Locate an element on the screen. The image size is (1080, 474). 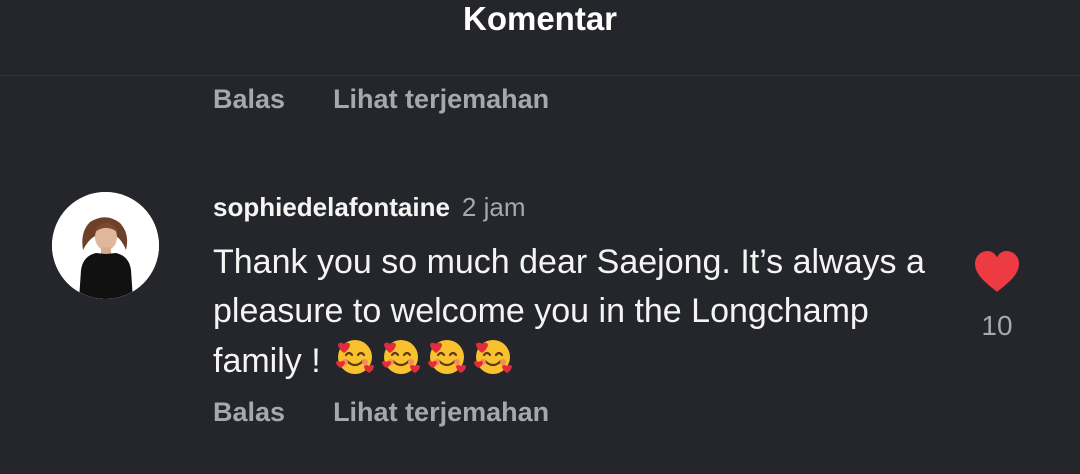
comment-meta: sophiedelafontaine 2 jam is located at coordinates (369, 209).